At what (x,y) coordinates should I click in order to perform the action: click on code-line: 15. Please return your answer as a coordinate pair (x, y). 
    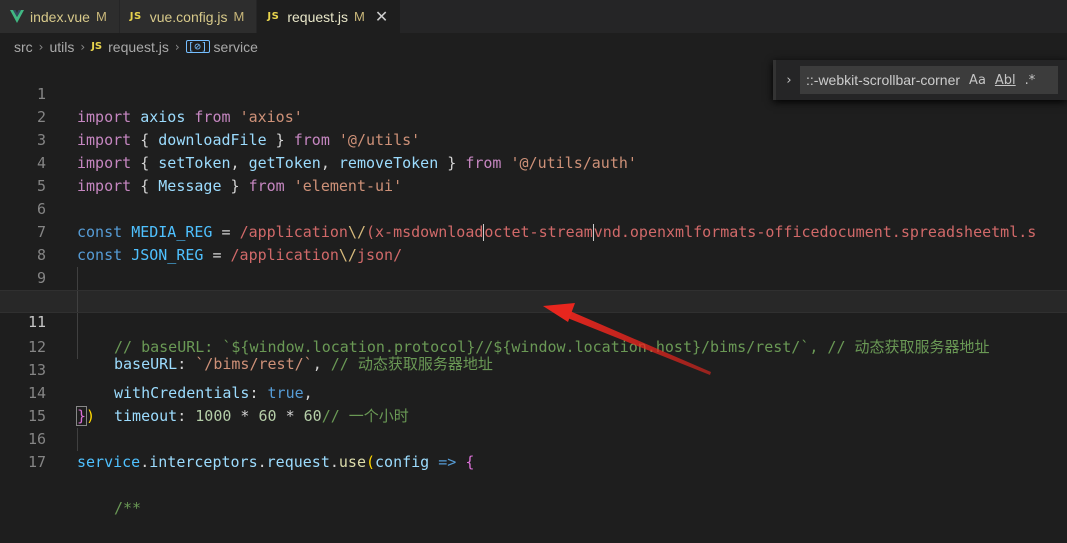
    Looking at the image, I should click on (533, 403).